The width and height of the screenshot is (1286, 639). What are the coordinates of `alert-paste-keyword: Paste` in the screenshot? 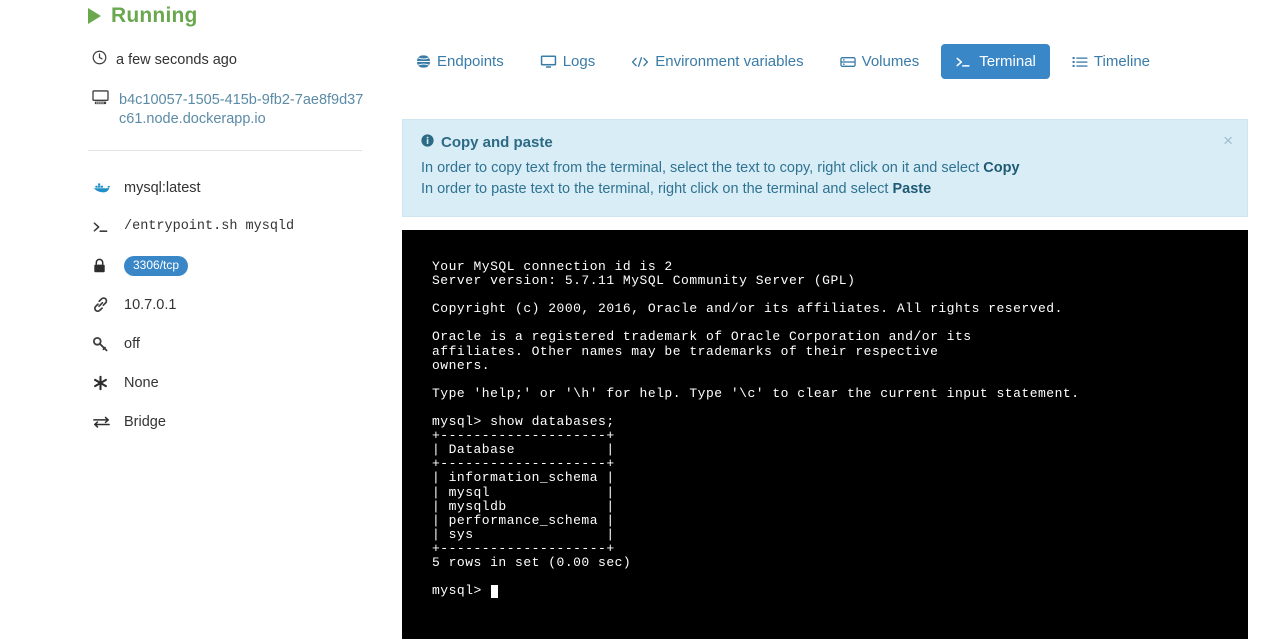 It's located at (912, 189).